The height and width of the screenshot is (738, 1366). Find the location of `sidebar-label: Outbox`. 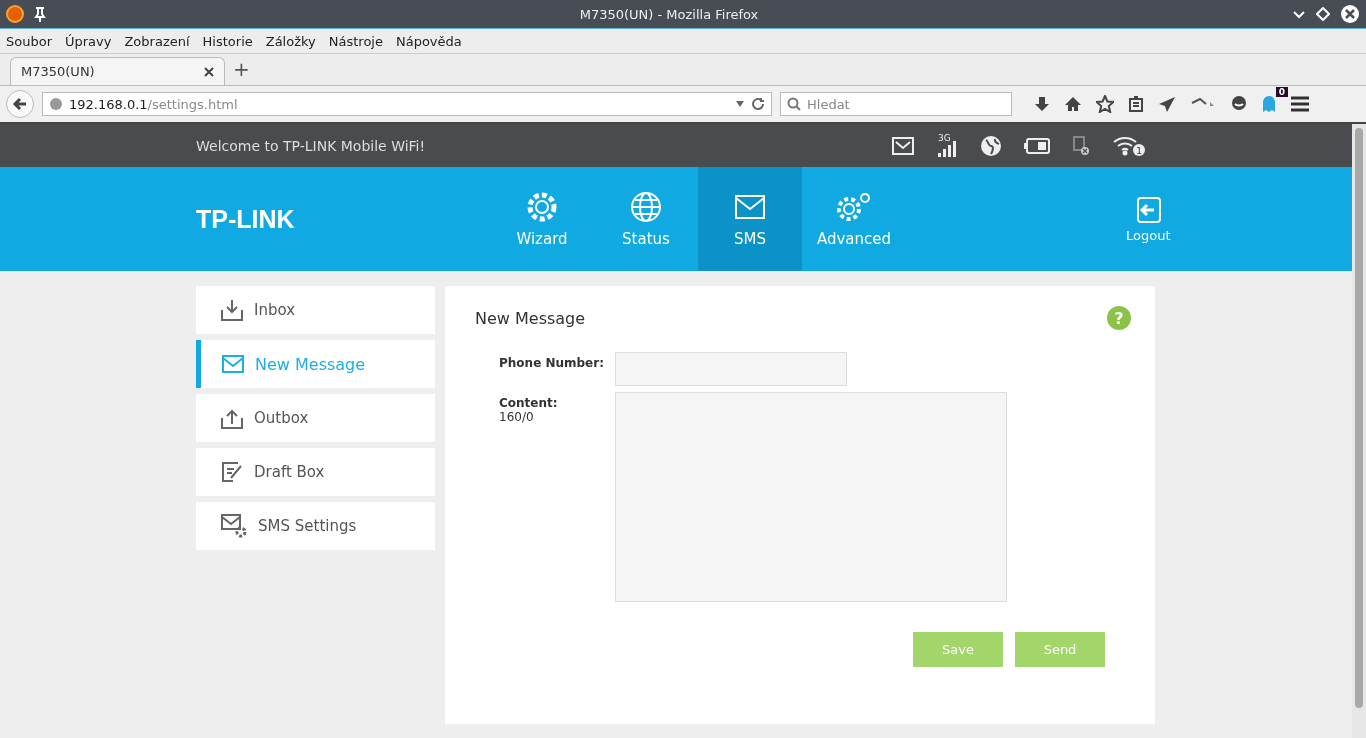

sidebar-label: Outbox is located at coordinates (281, 418).